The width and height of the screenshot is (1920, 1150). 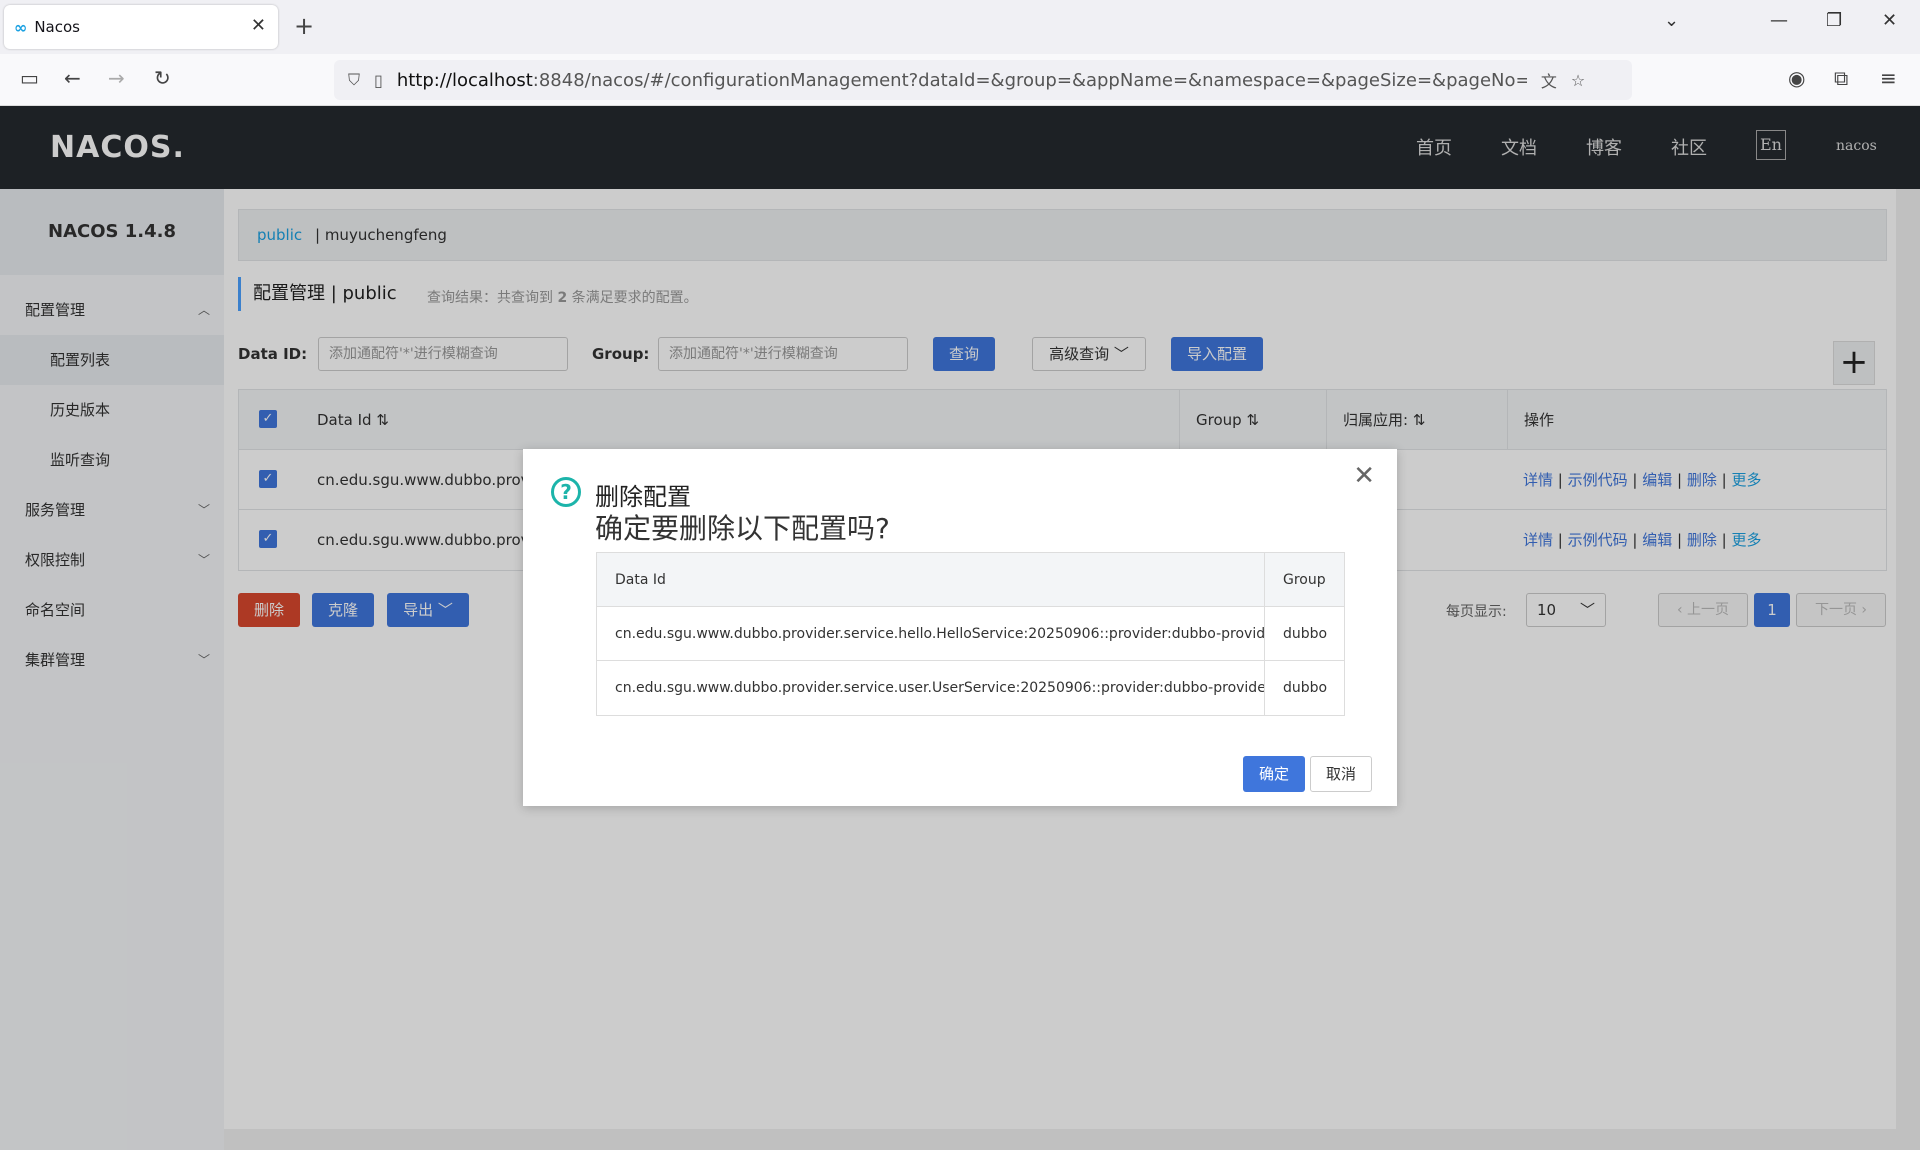 What do you see at coordinates (116, 78) in the screenshot?
I see `forward-icon: →` at bounding box center [116, 78].